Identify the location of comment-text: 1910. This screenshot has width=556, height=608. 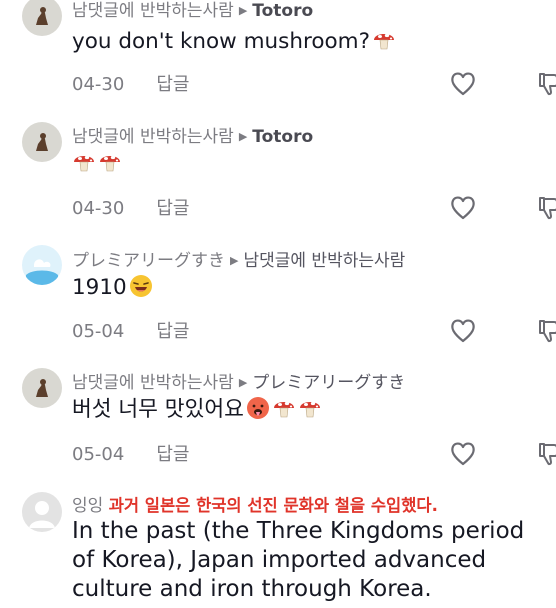
(112, 288).